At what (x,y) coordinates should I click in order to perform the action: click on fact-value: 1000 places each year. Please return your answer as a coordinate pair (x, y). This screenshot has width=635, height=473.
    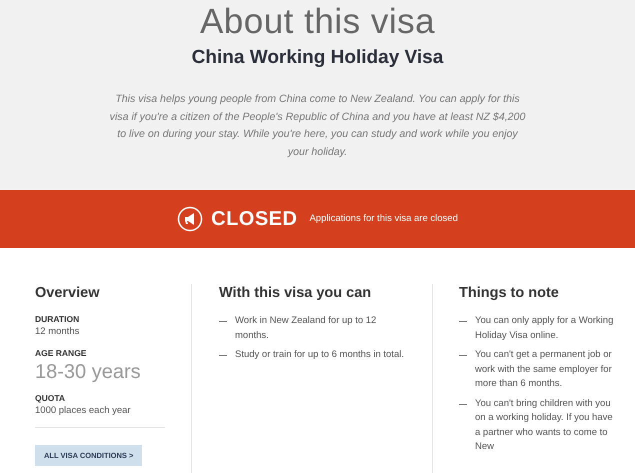
    Looking at the image, I should click on (83, 411).